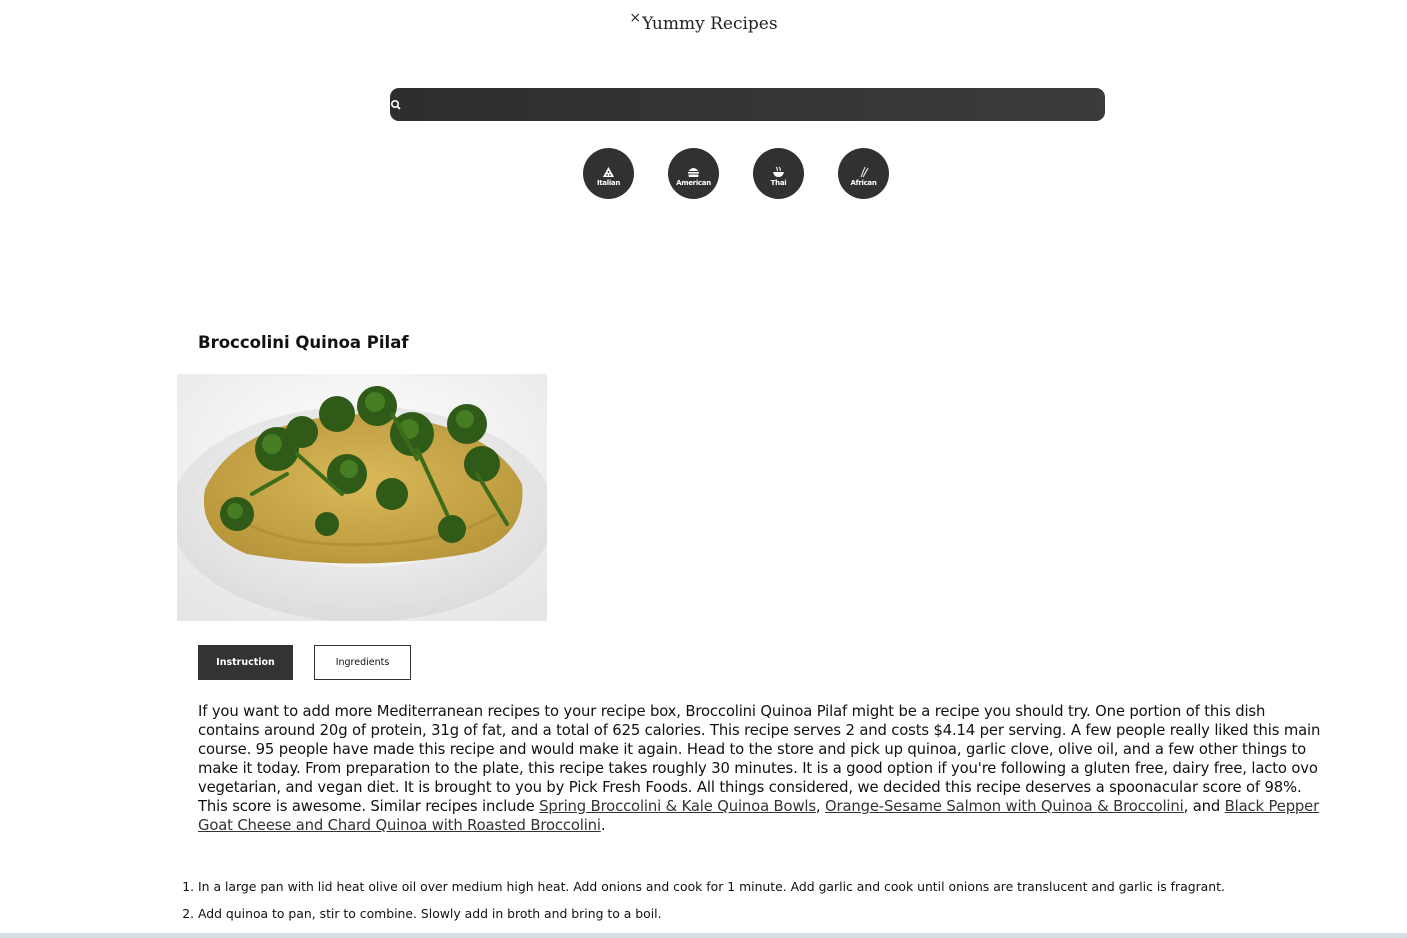 This screenshot has width=1407, height=938. I want to click on category-nav: Italian American Thai African, so click(736, 173).